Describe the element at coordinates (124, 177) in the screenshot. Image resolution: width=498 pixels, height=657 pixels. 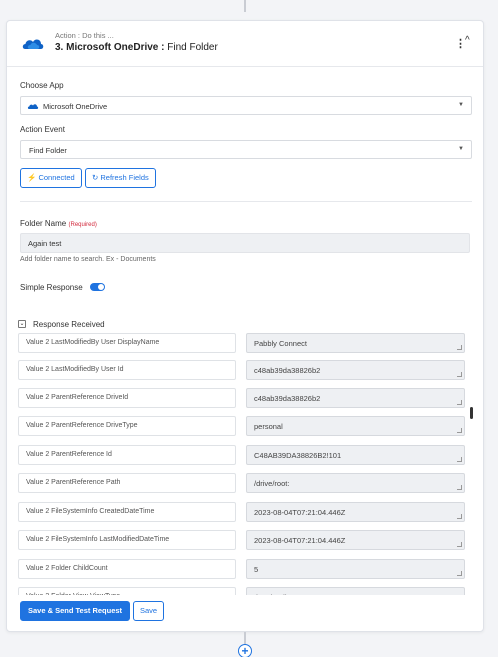
I see `refresh-label: Refresh Fields` at that location.